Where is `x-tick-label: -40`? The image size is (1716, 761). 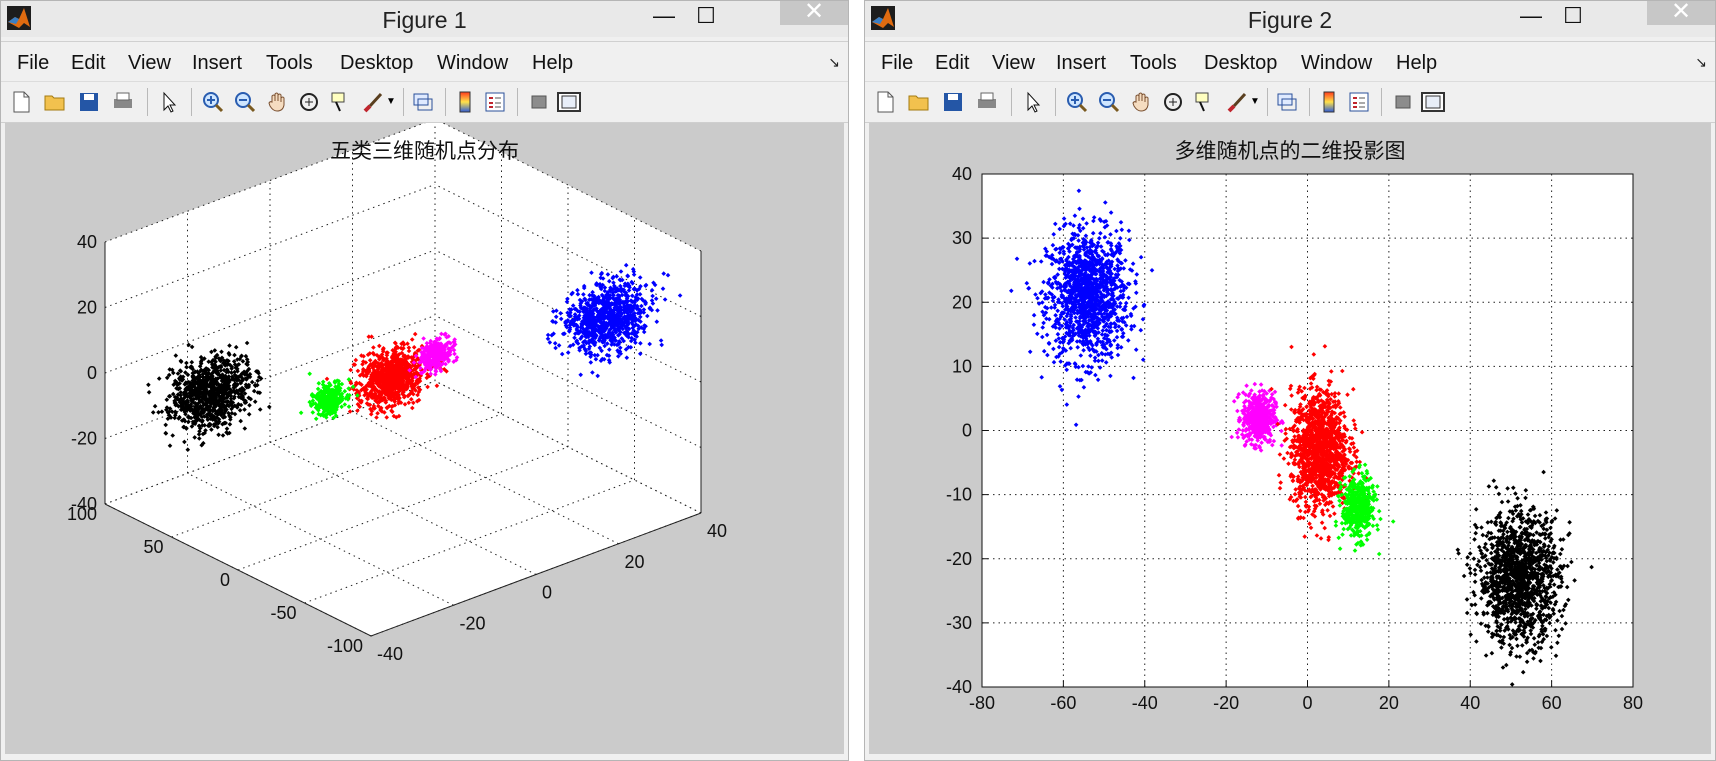 x-tick-label: -40 is located at coordinates (390, 654).